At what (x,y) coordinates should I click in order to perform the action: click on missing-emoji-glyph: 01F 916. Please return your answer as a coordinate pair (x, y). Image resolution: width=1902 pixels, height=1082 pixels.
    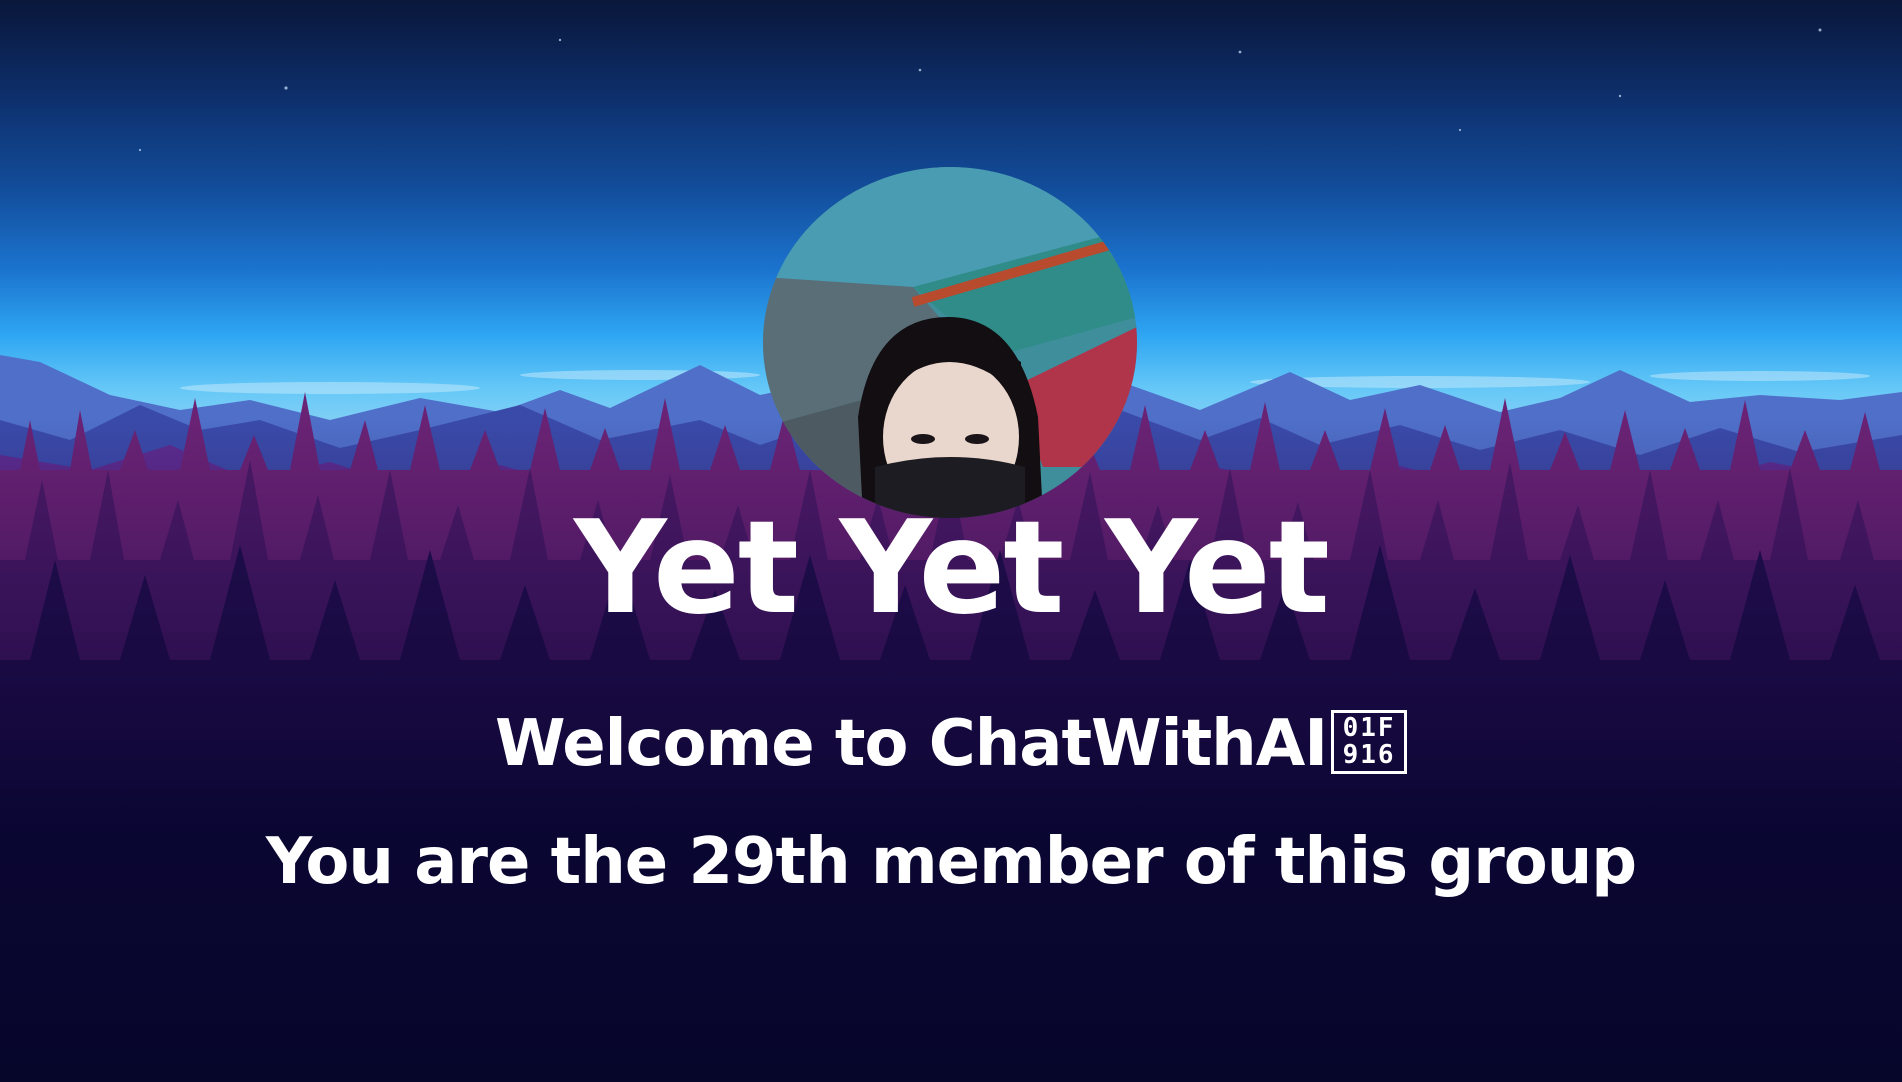
    Looking at the image, I should click on (1369, 742).